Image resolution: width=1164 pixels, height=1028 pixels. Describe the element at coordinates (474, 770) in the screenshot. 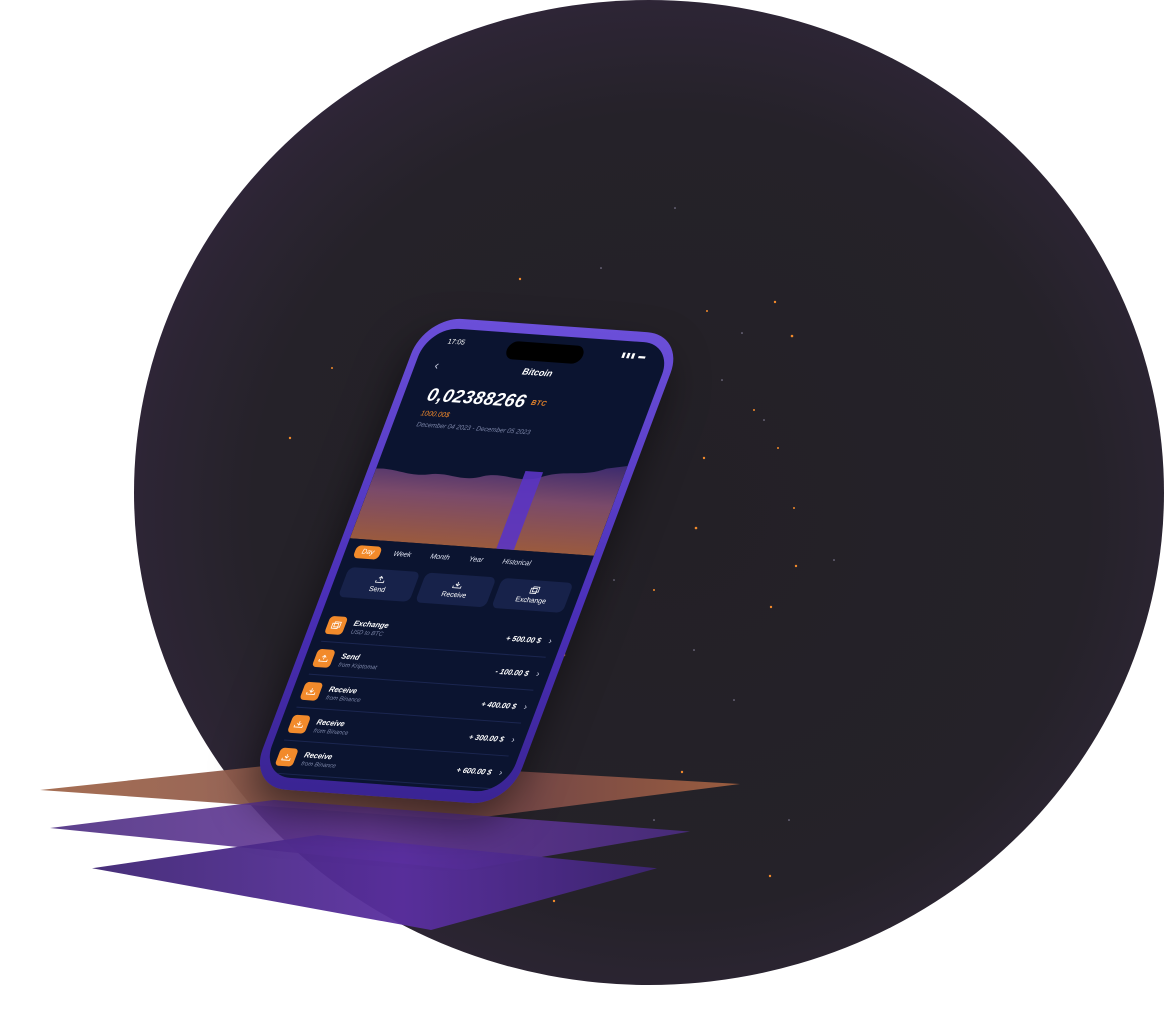

I see `tx-amount: + 600.00 $` at that location.